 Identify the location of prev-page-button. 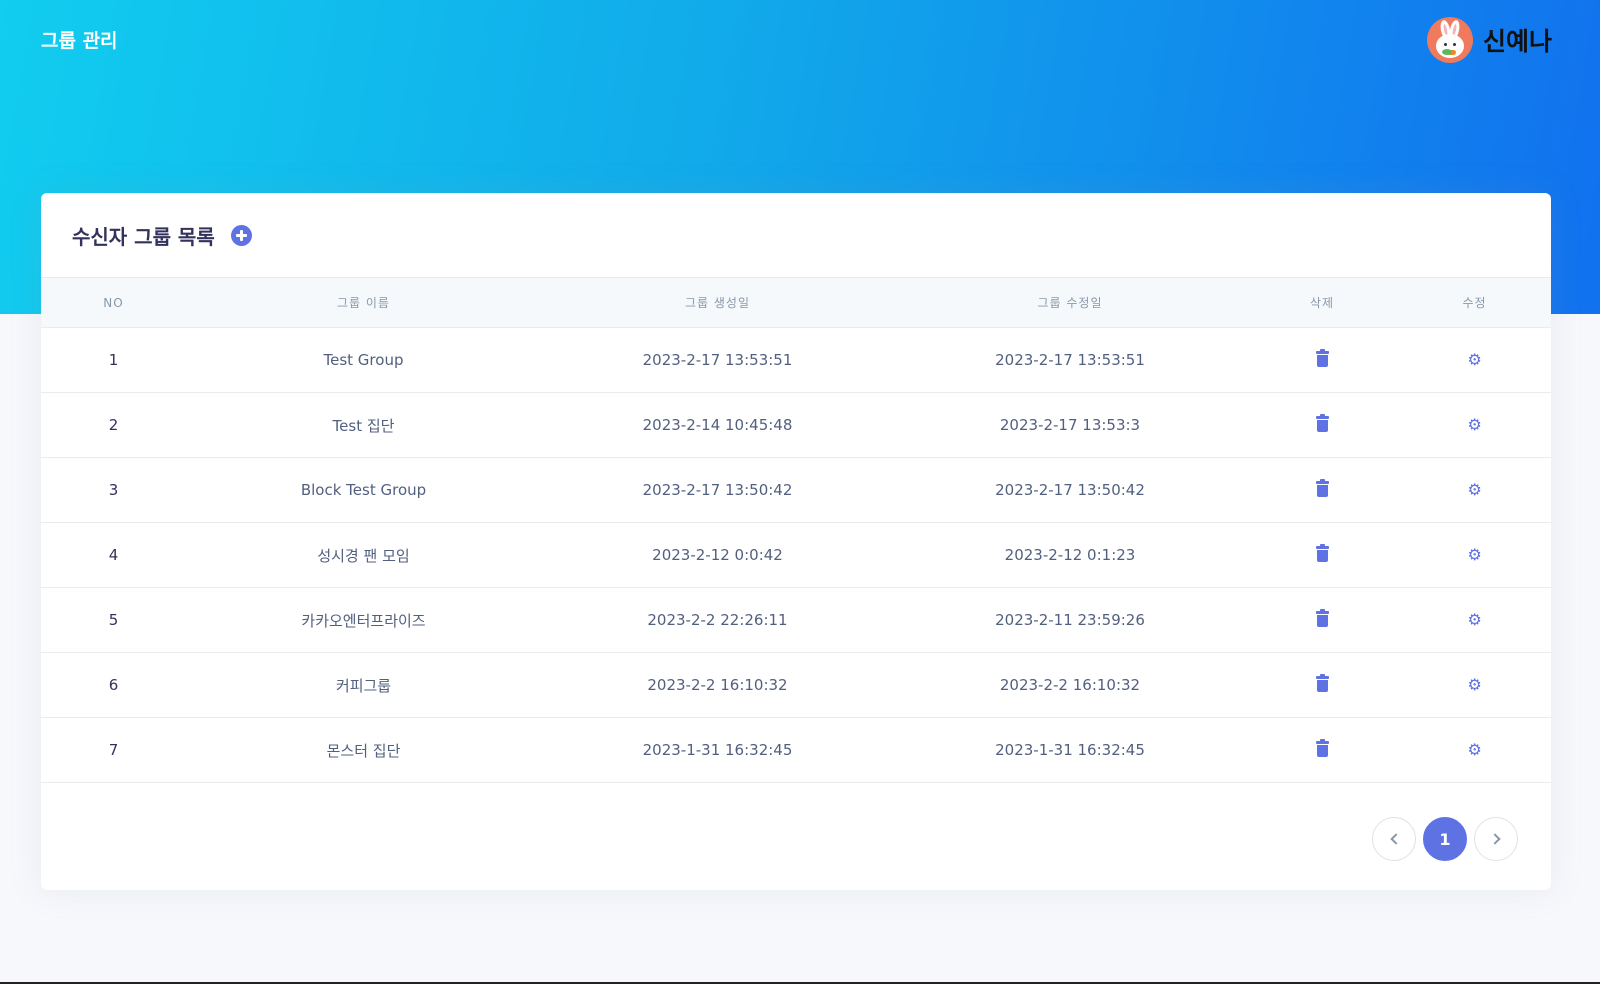
(1394, 839).